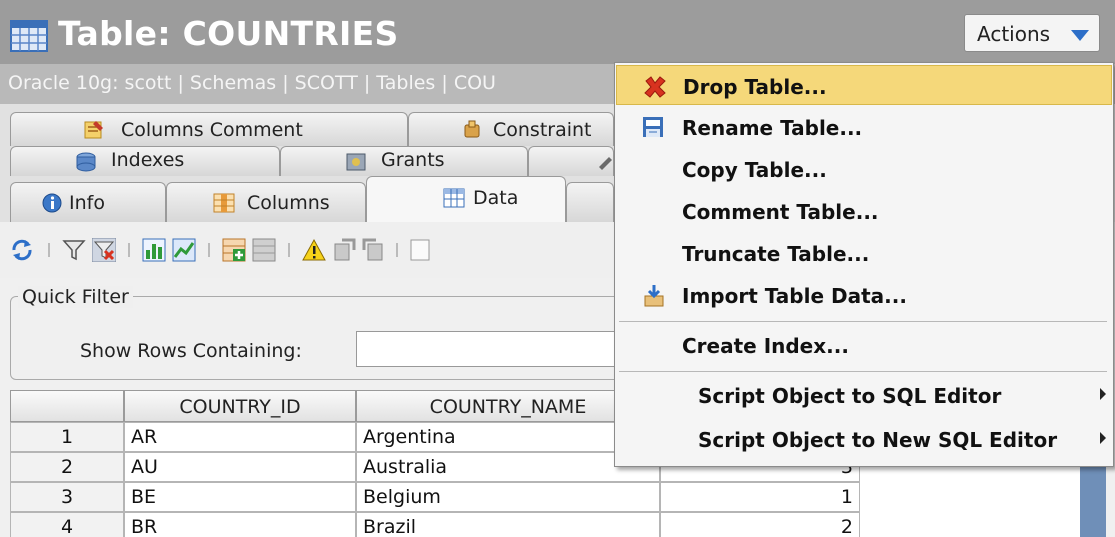 The height and width of the screenshot is (537, 1115). Describe the element at coordinates (653, 127) in the screenshot. I see `rename-table-icon` at that location.